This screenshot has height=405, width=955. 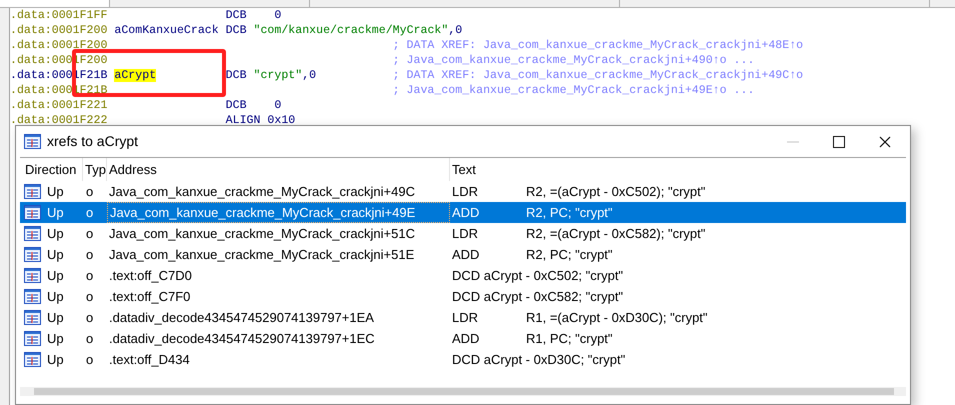 What do you see at coordinates (617, 317) in the screenshot?
I see `operands-text: R1, =(aCrypt - 0xD30C); "crypt"` at bounding box center [617, 317].